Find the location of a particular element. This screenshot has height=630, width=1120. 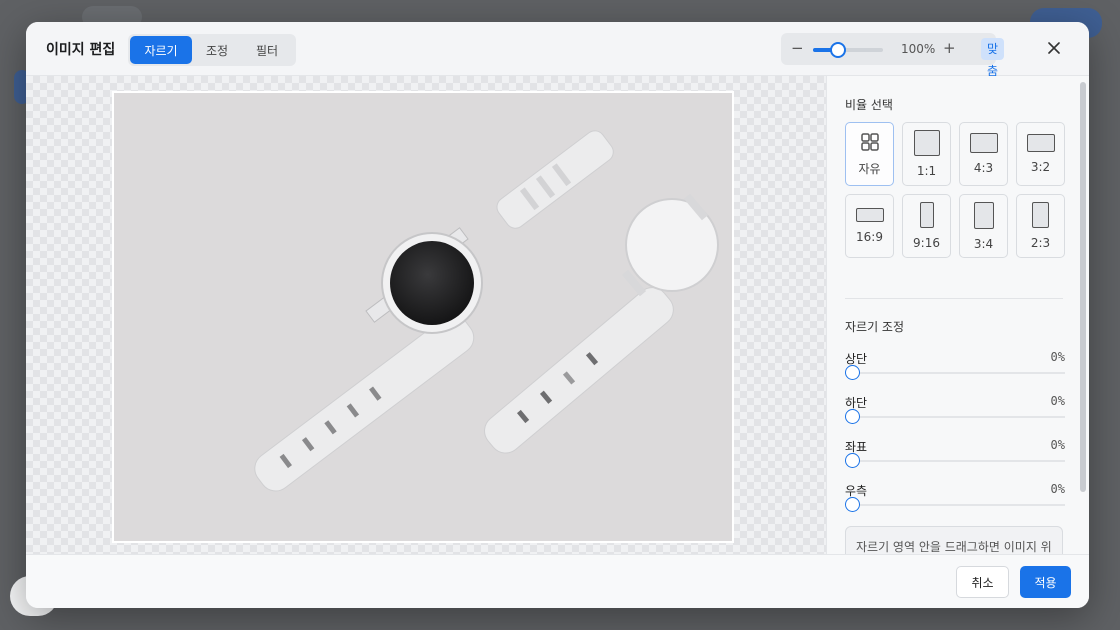

ratio-free-button: 자유 is located at coordinates (869, 154).